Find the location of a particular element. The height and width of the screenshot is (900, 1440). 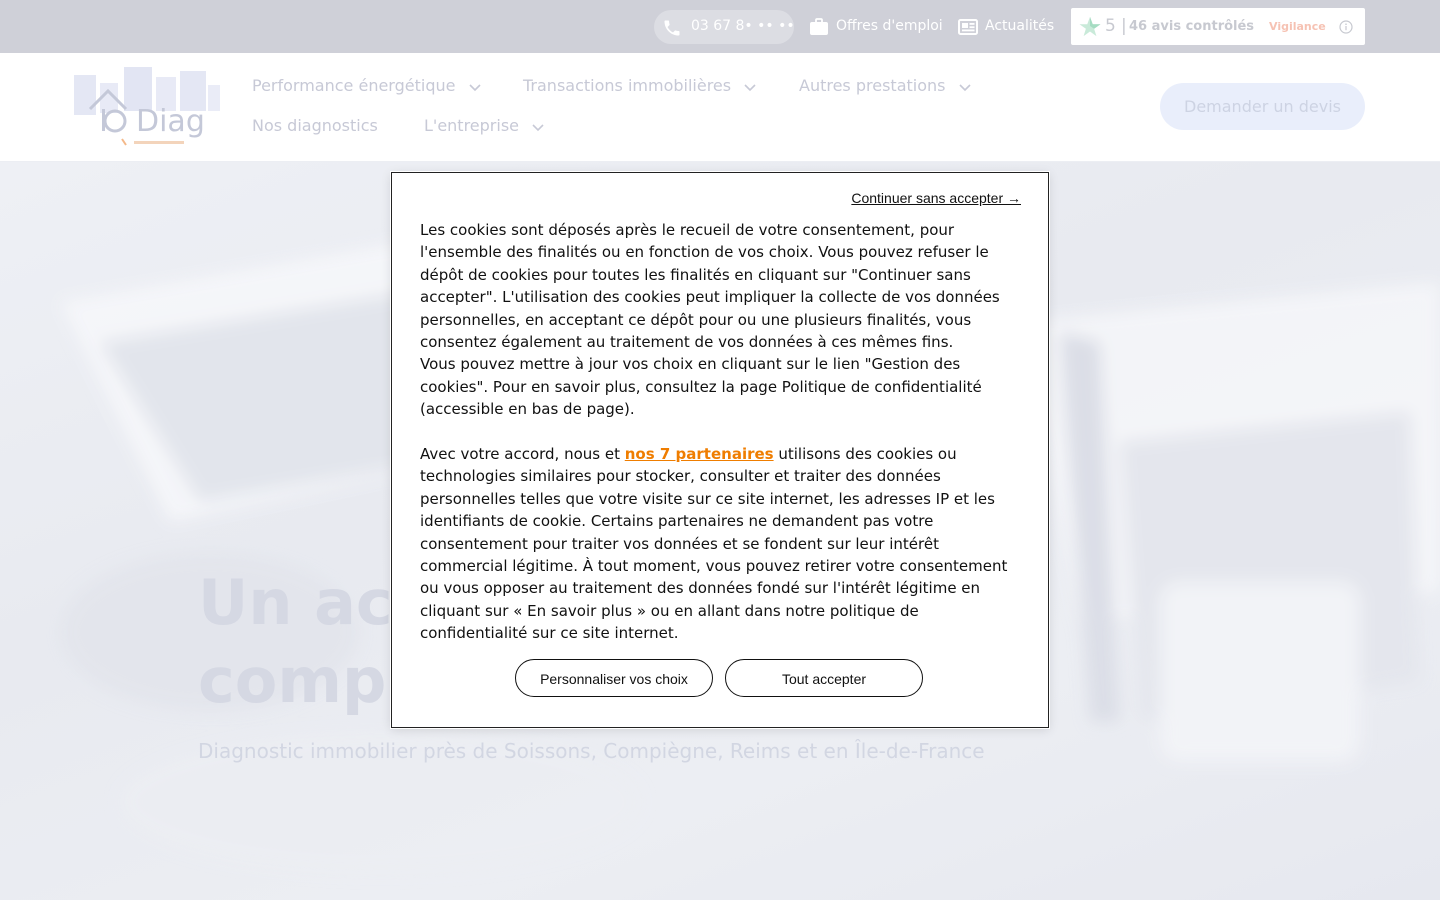

info-icon is located at coordinates (1346, 28).